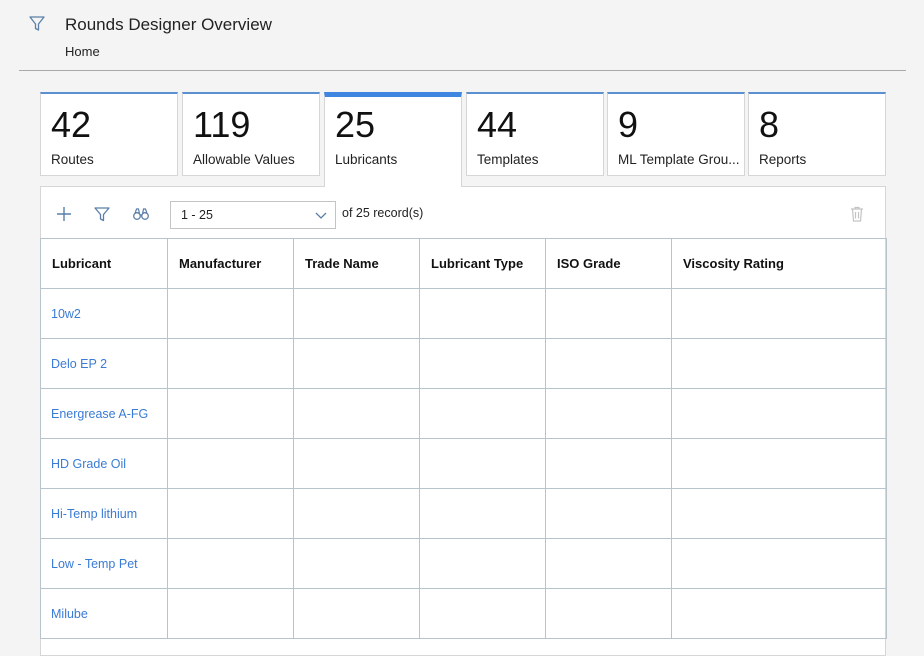 This screenshot has height=656, width=924. I want to click on grid-toolbar: 1 - 25 of 25 record(s), so click(463, 213).